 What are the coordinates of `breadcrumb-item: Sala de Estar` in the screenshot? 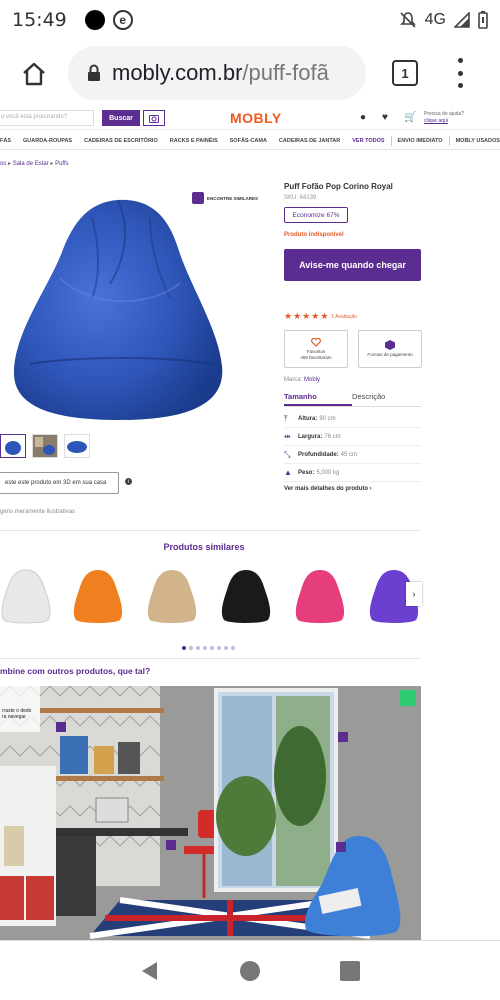 It's located at (31, 164).